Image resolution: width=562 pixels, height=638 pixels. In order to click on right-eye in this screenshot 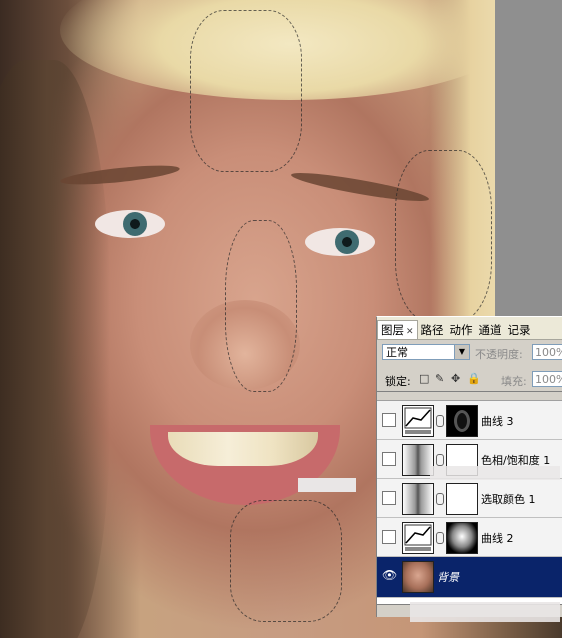, I will do `click(340, 242)`.